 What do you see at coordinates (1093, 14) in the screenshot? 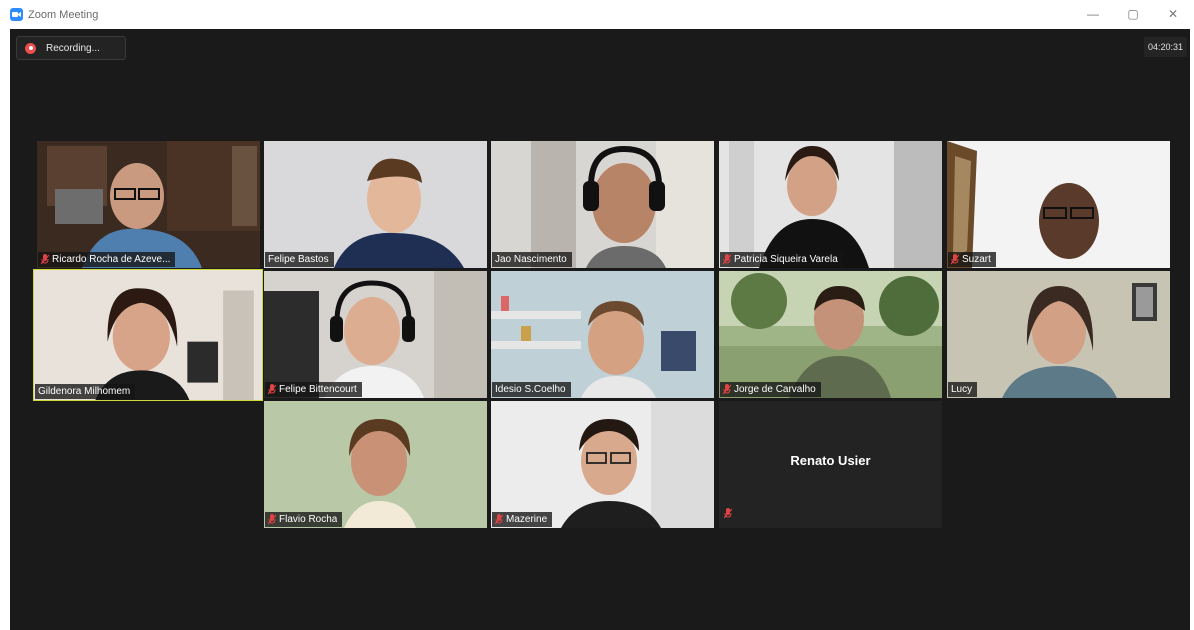
I see `minimize-button: —` at bounding box center [1093, 14].